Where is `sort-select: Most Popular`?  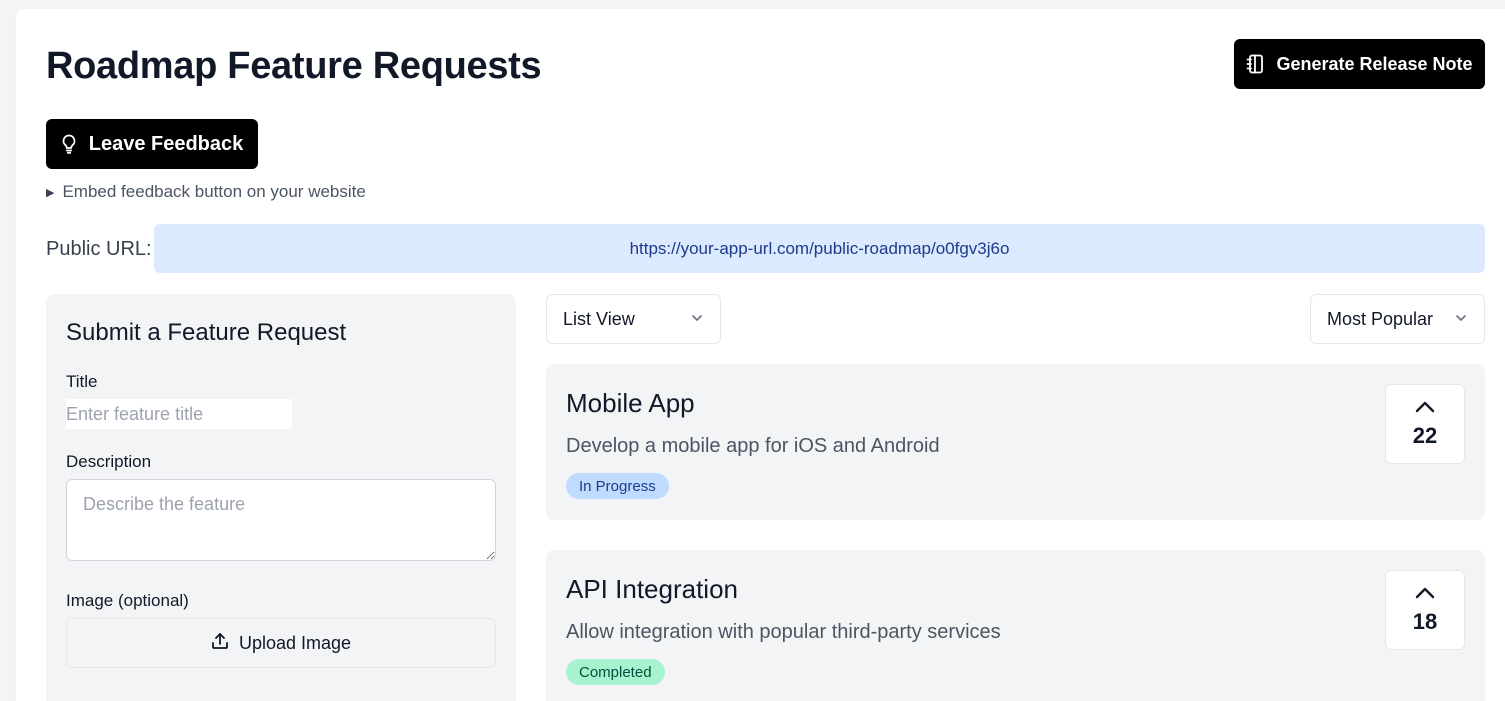 sort-select: Most Popular is located at coordinates (1397, 319).